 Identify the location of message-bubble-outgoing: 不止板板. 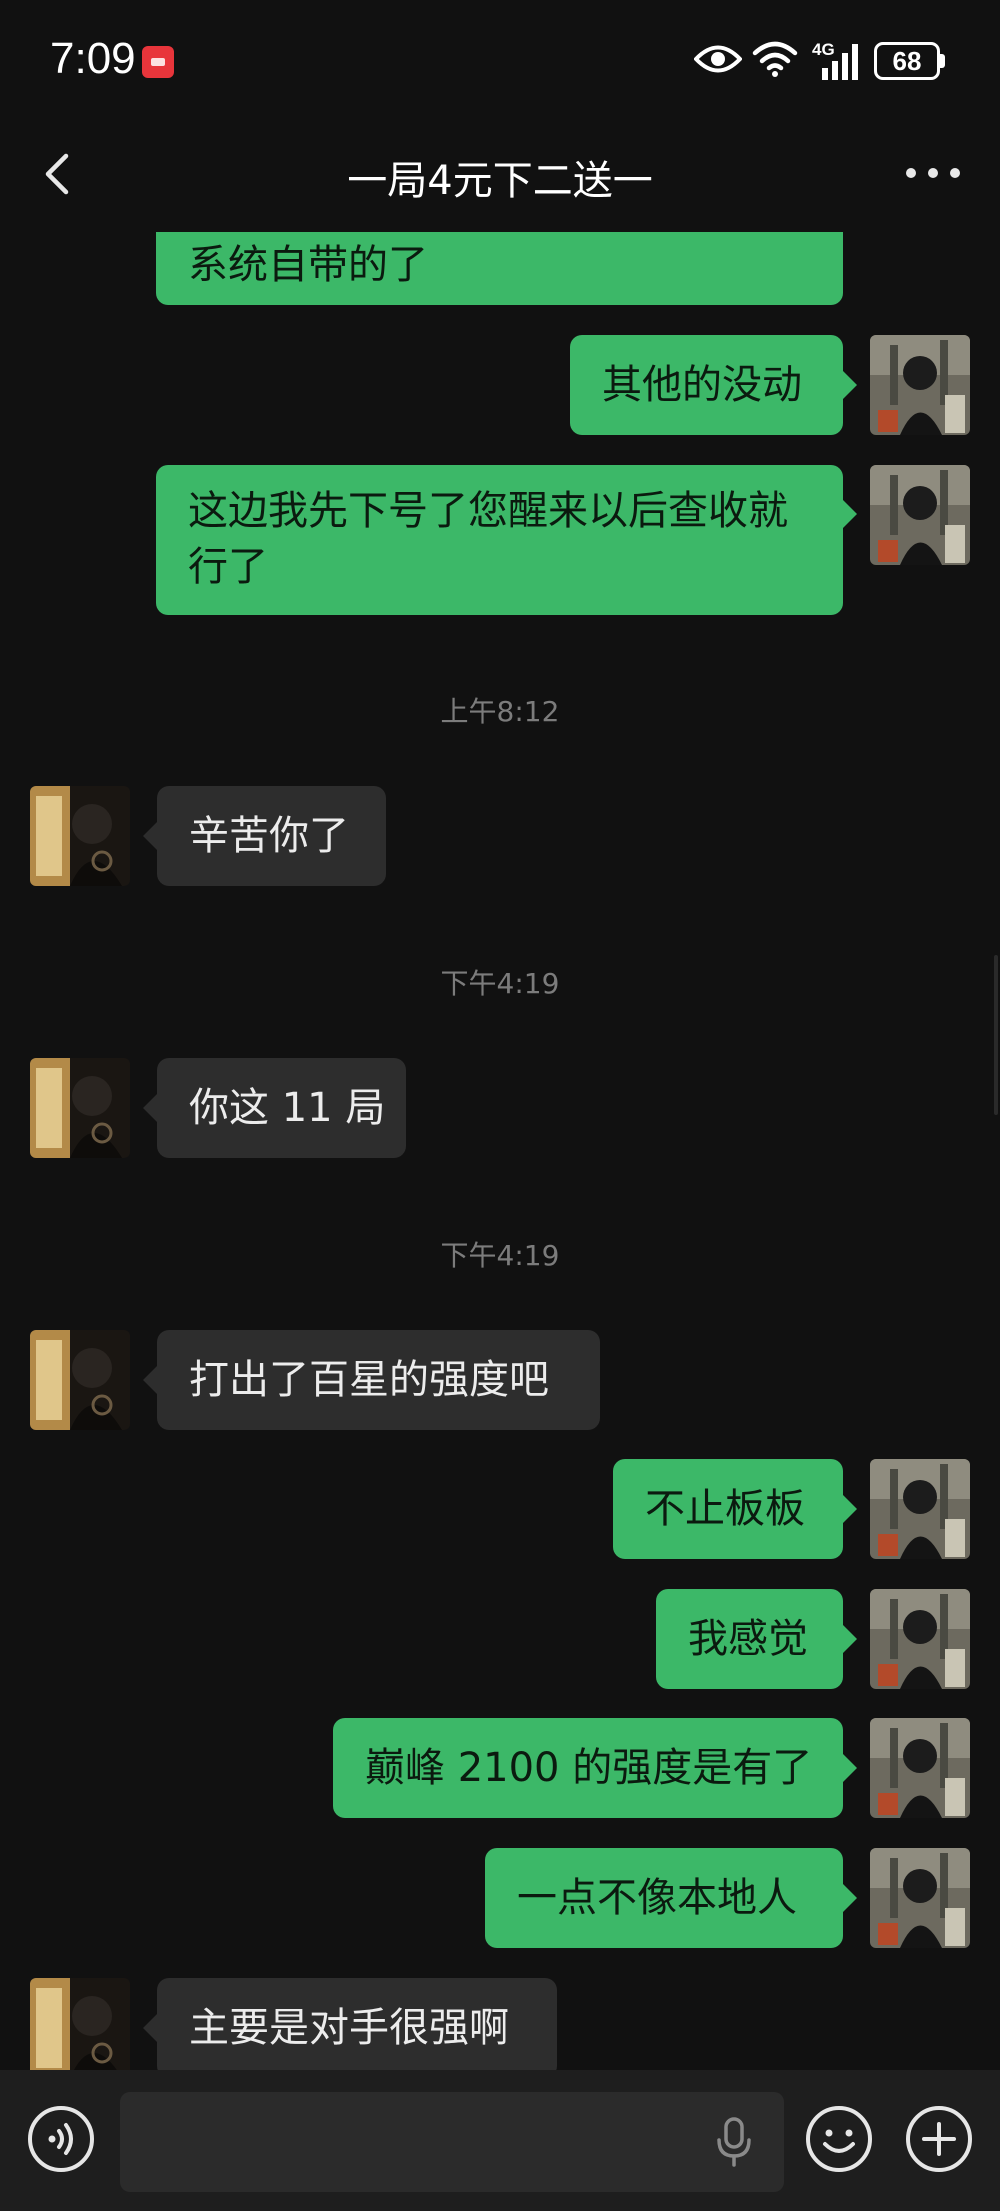
(728, 1509).